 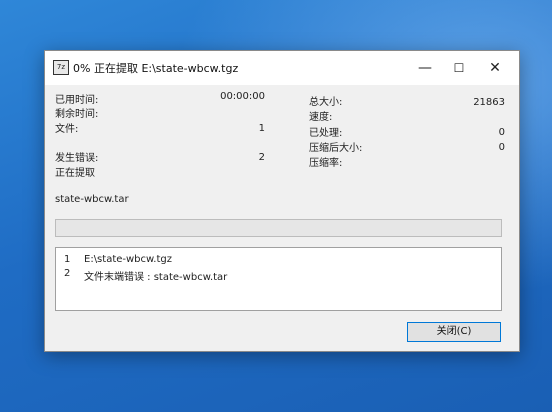 What do you see at coordinates (278, 228) in the screenshot?
I see `progress-bar` at bounding box center [278, 228].